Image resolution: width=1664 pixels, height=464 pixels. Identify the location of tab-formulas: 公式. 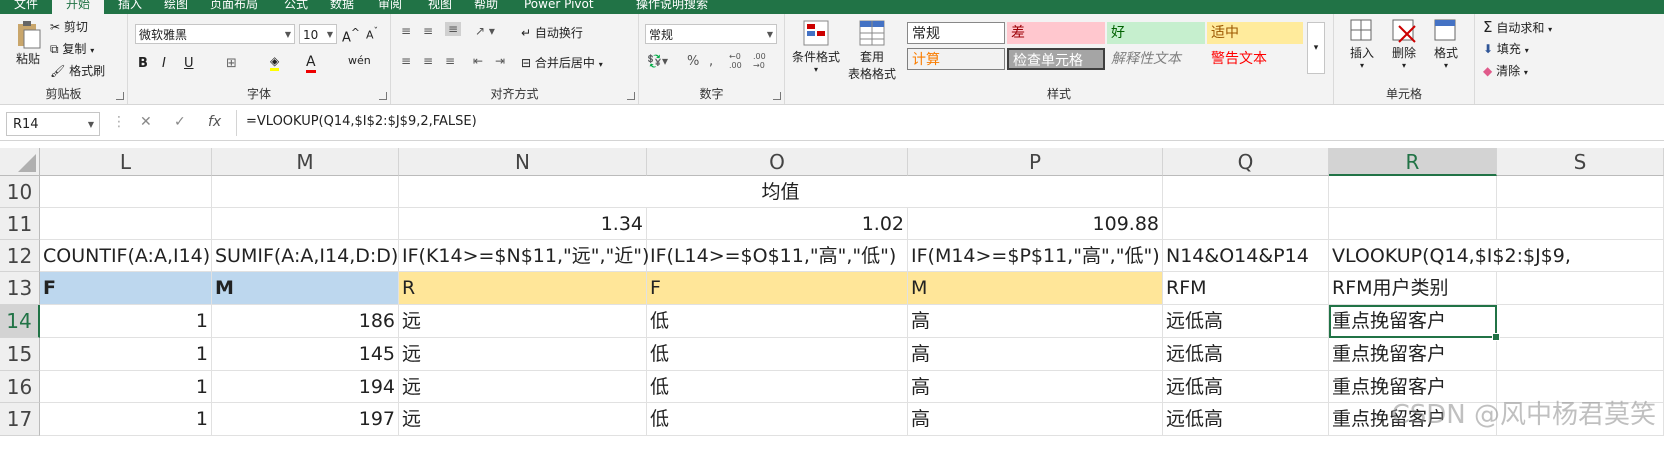
(296, 7).